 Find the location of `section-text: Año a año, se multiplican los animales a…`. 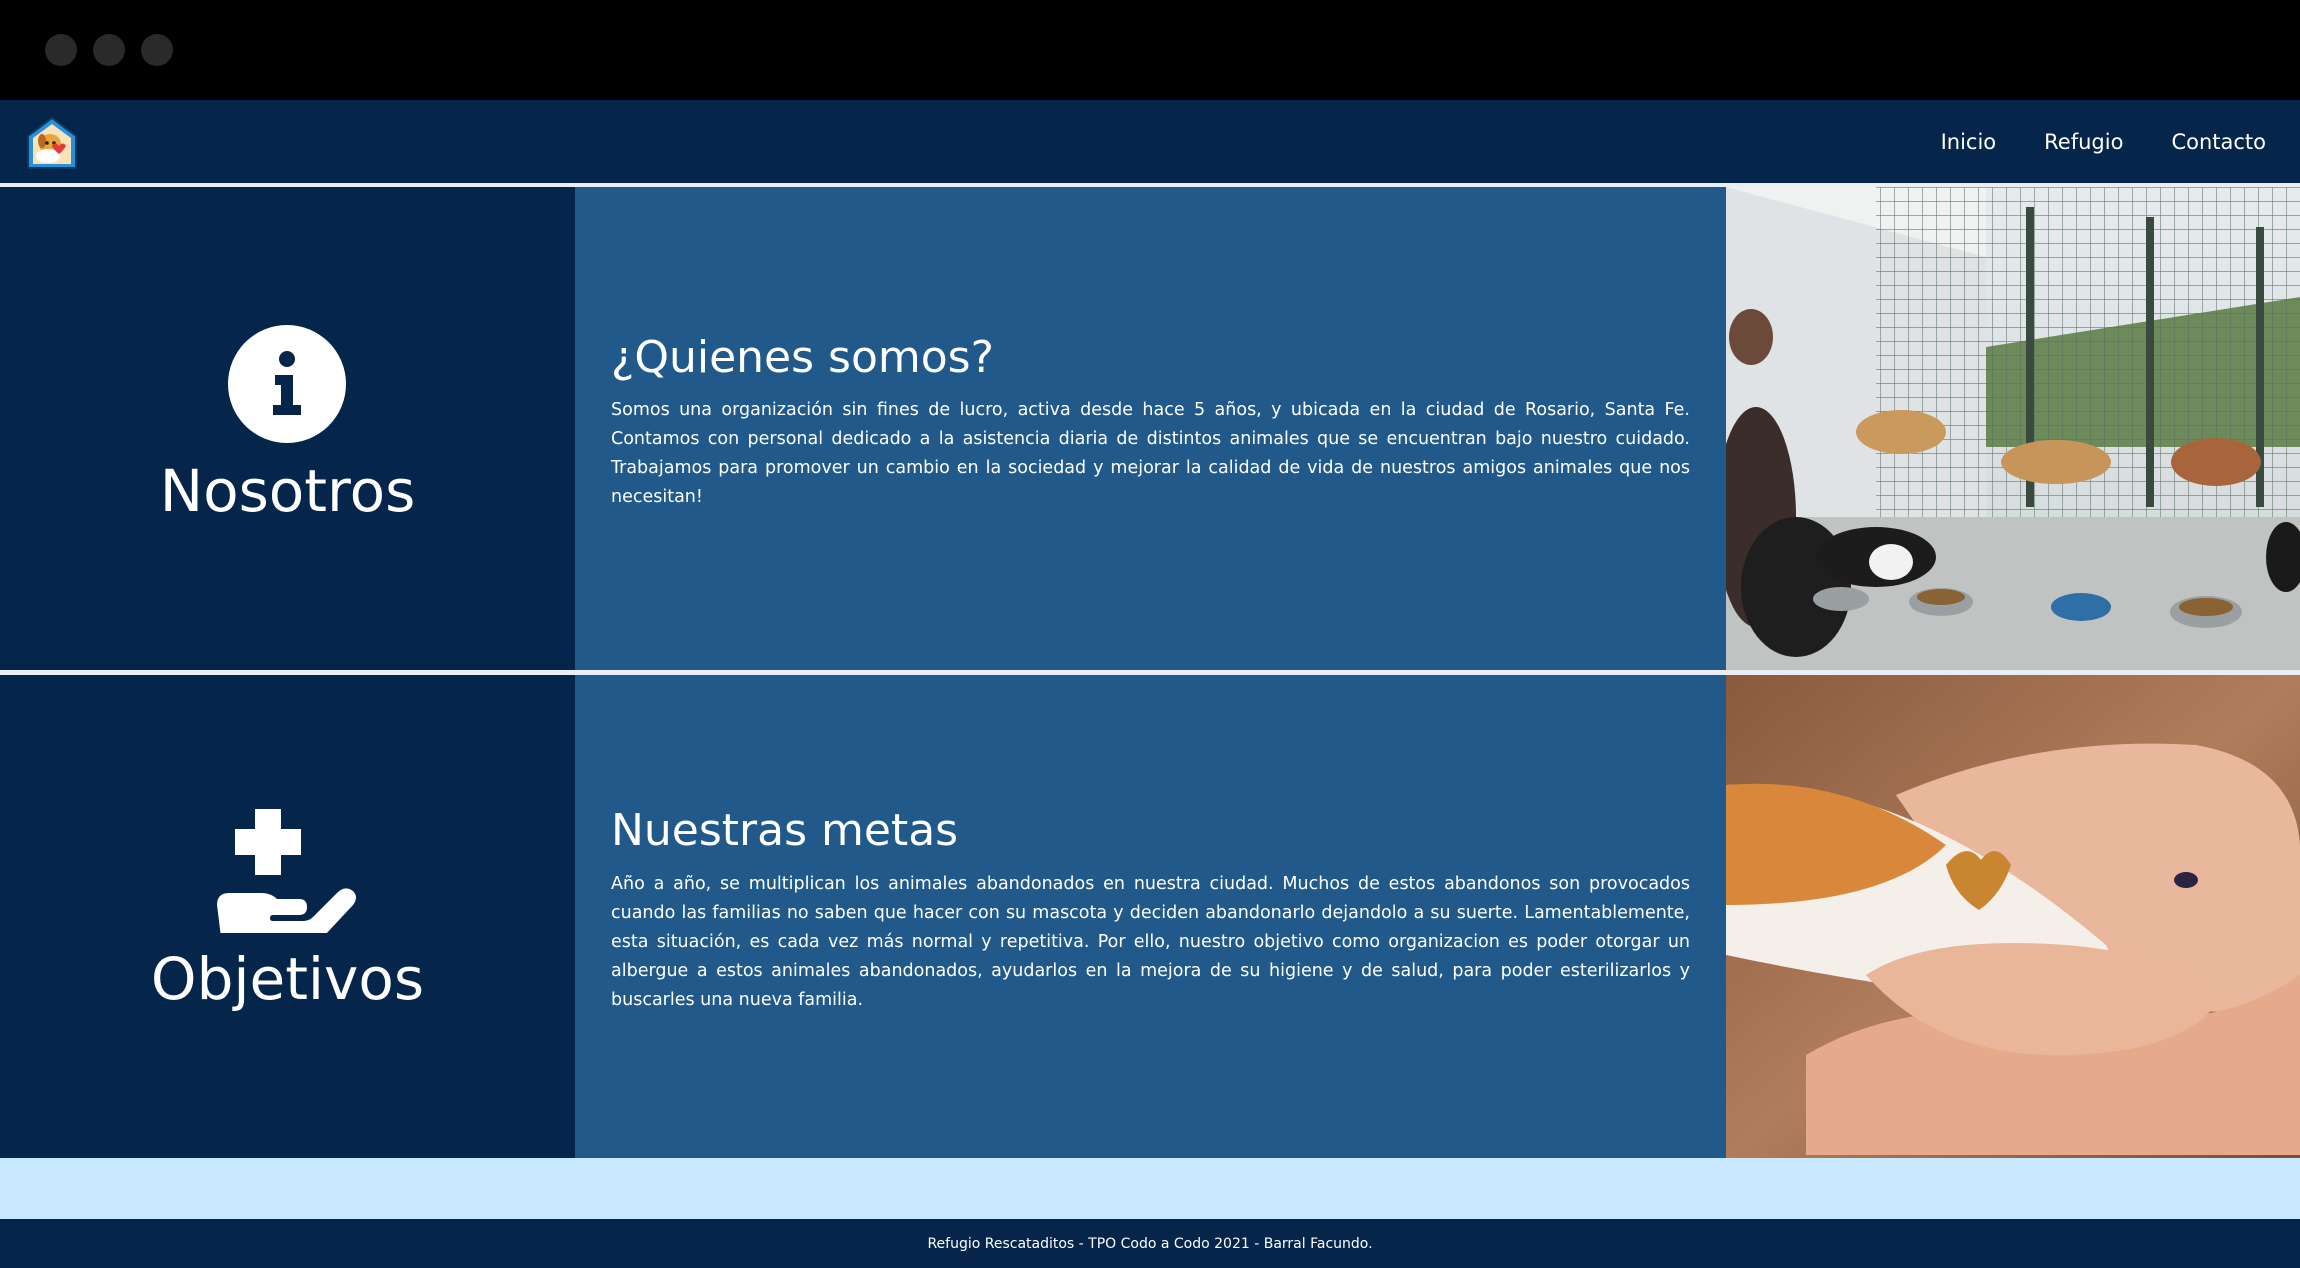

section-text: Año a año, se multiplican los animales a… is located at coordinates (1150, 942).